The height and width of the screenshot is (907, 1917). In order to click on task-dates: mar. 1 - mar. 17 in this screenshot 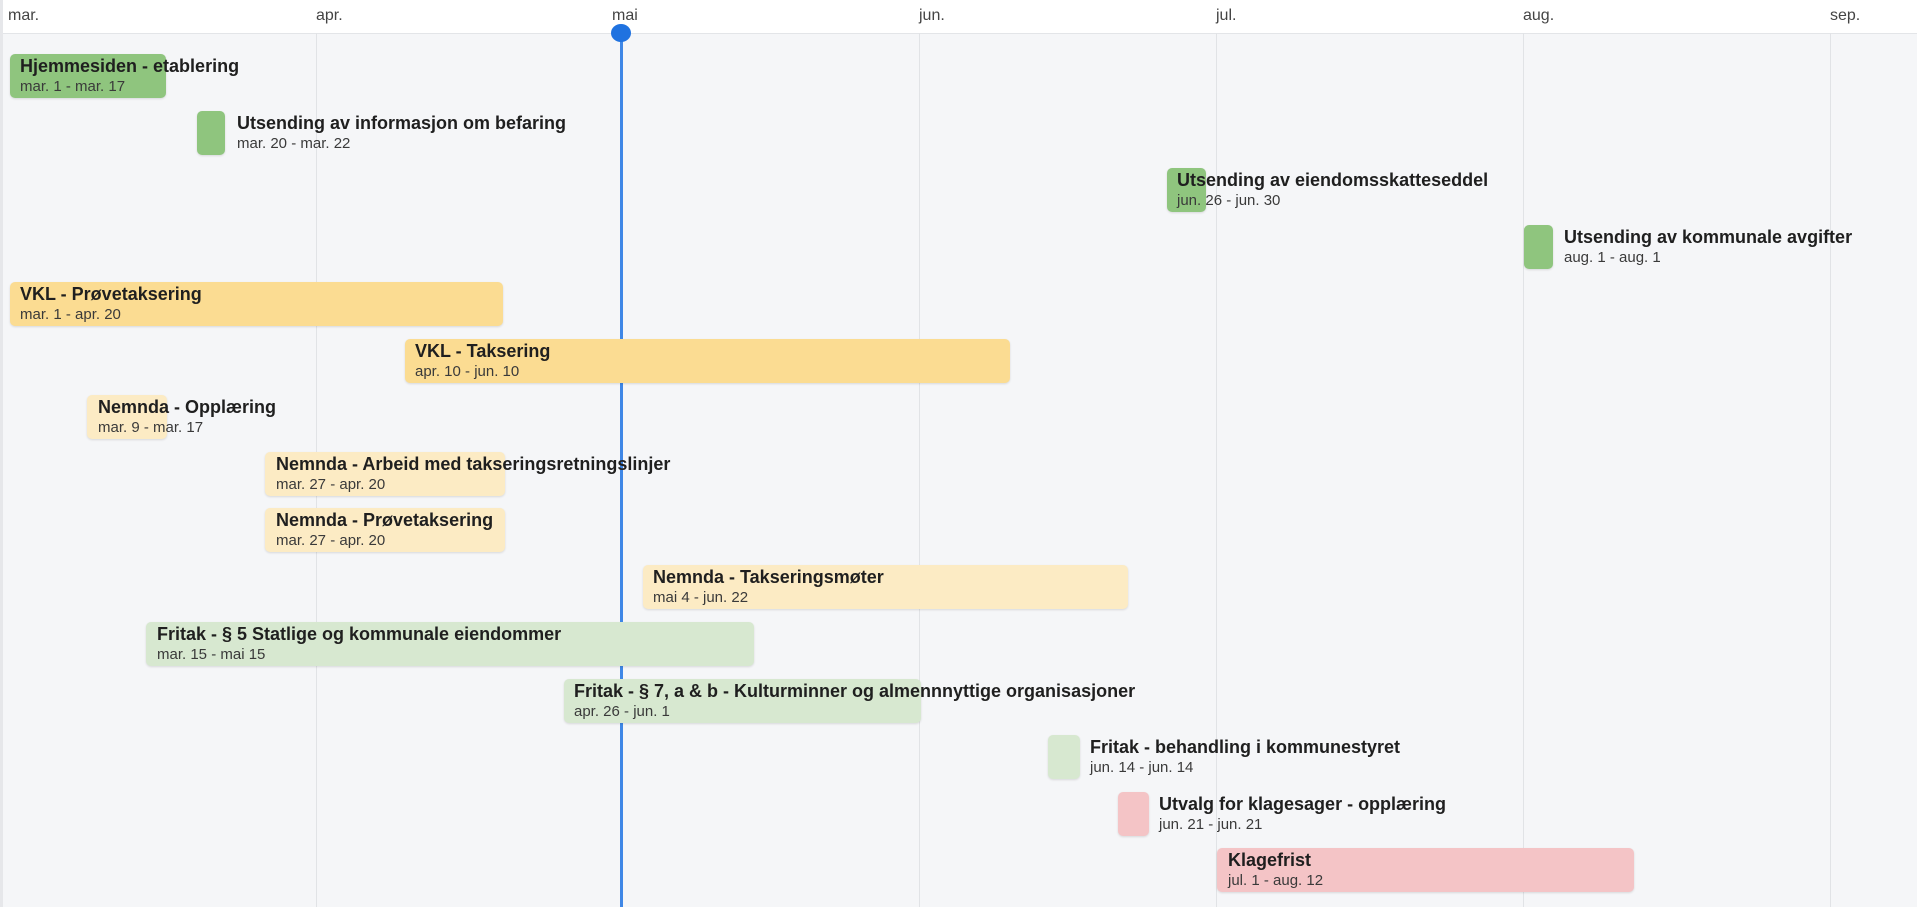, I will do `click(73, 86)`.